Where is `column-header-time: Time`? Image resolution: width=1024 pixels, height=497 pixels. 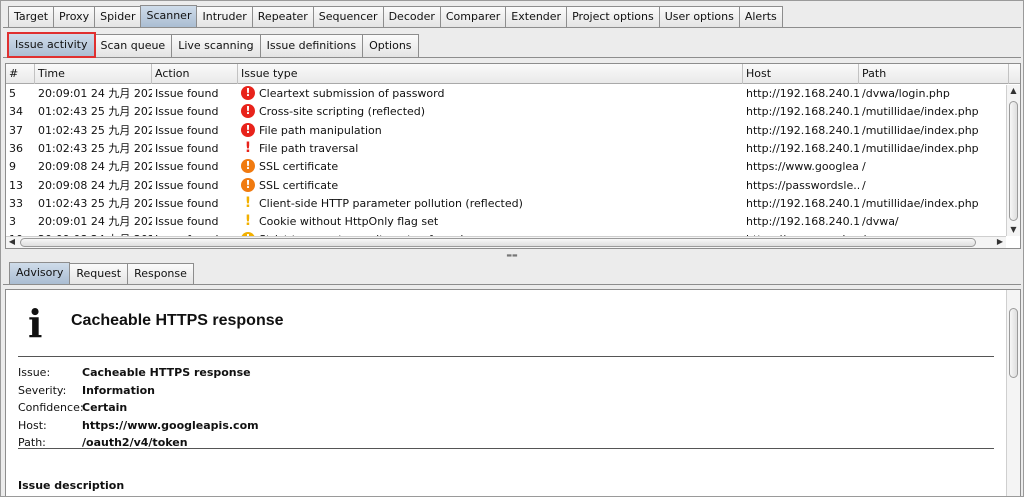
column-header-time: Time is located at coordinates (93, 74).